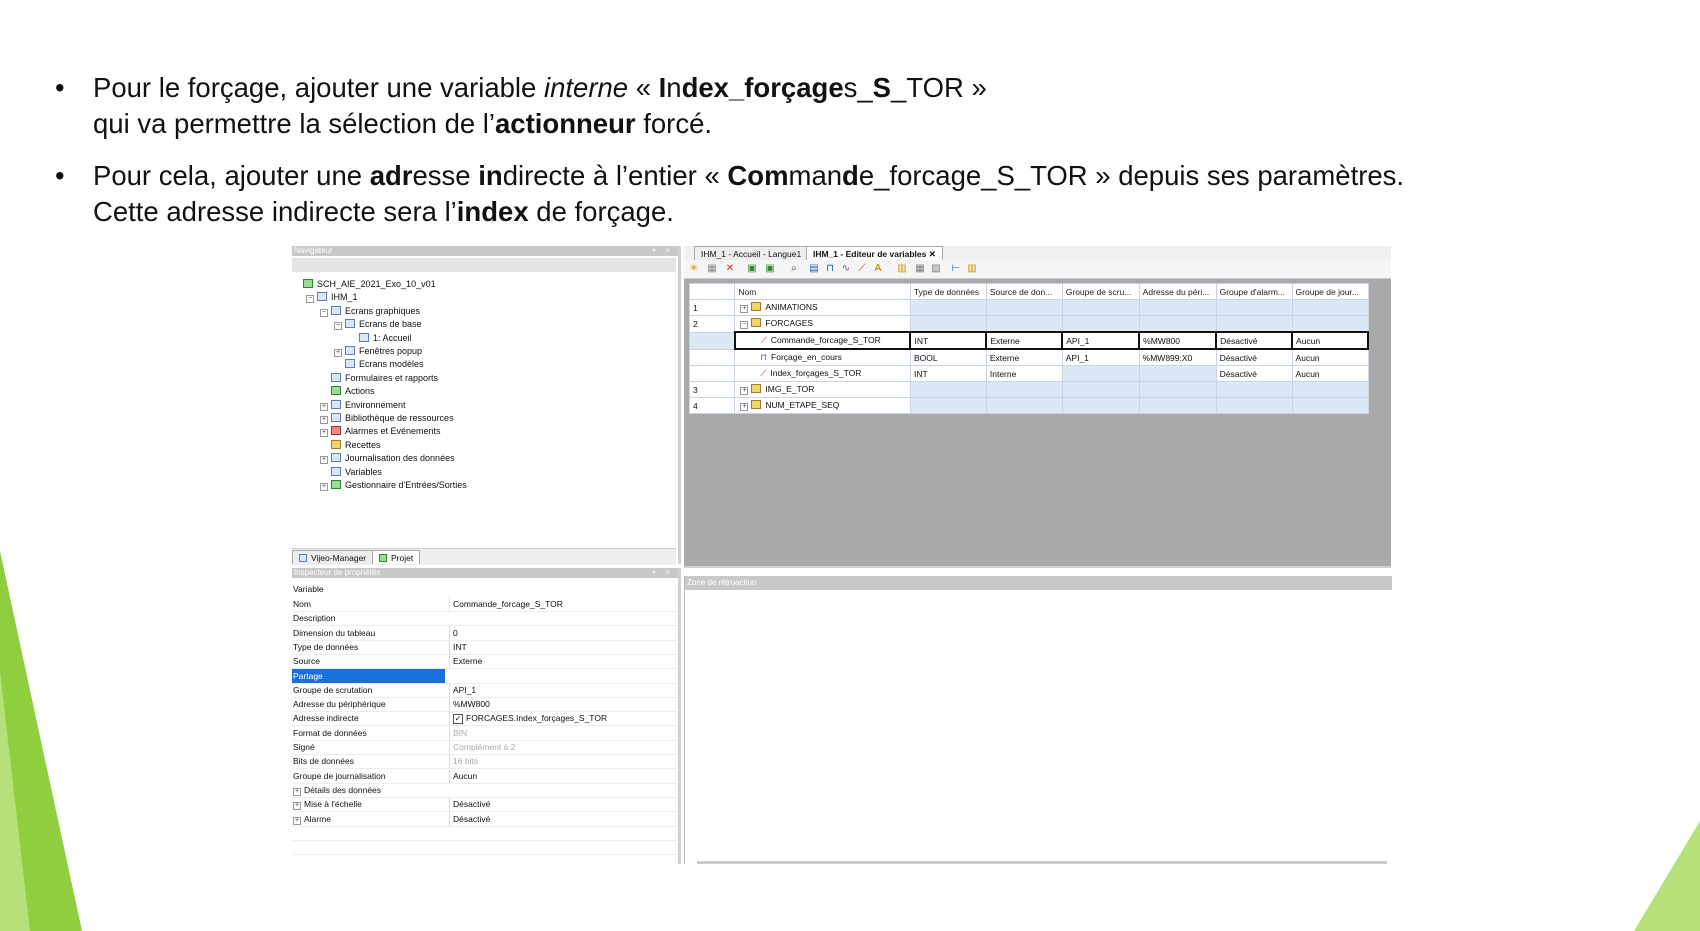  What do you see at coordinates (814, 269) in the screenshot?
I see `filter-int-icon: ▤` at bounding box center [814, 269].